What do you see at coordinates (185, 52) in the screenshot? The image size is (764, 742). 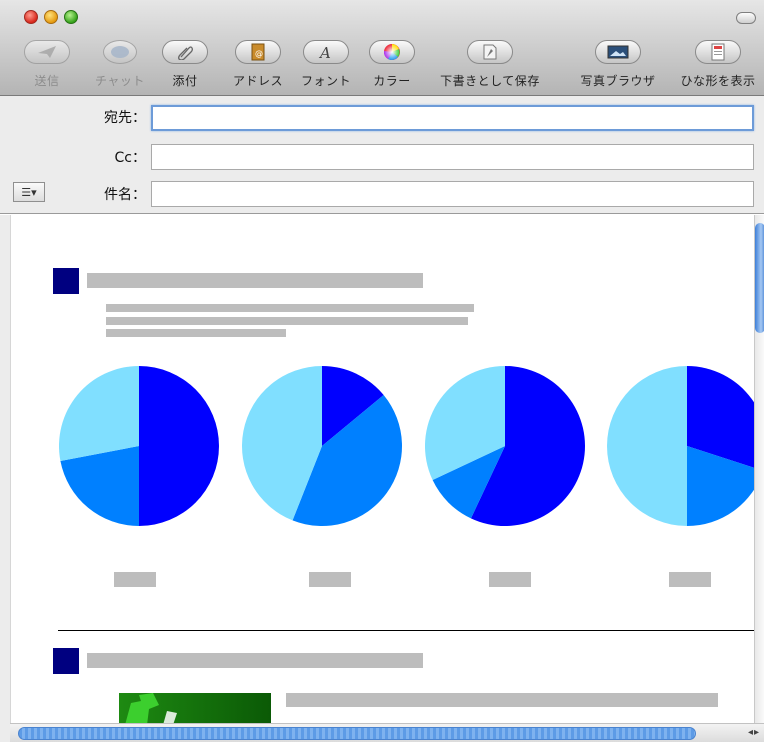 I see `paperclip-icon` at bounding box center [185, 52].